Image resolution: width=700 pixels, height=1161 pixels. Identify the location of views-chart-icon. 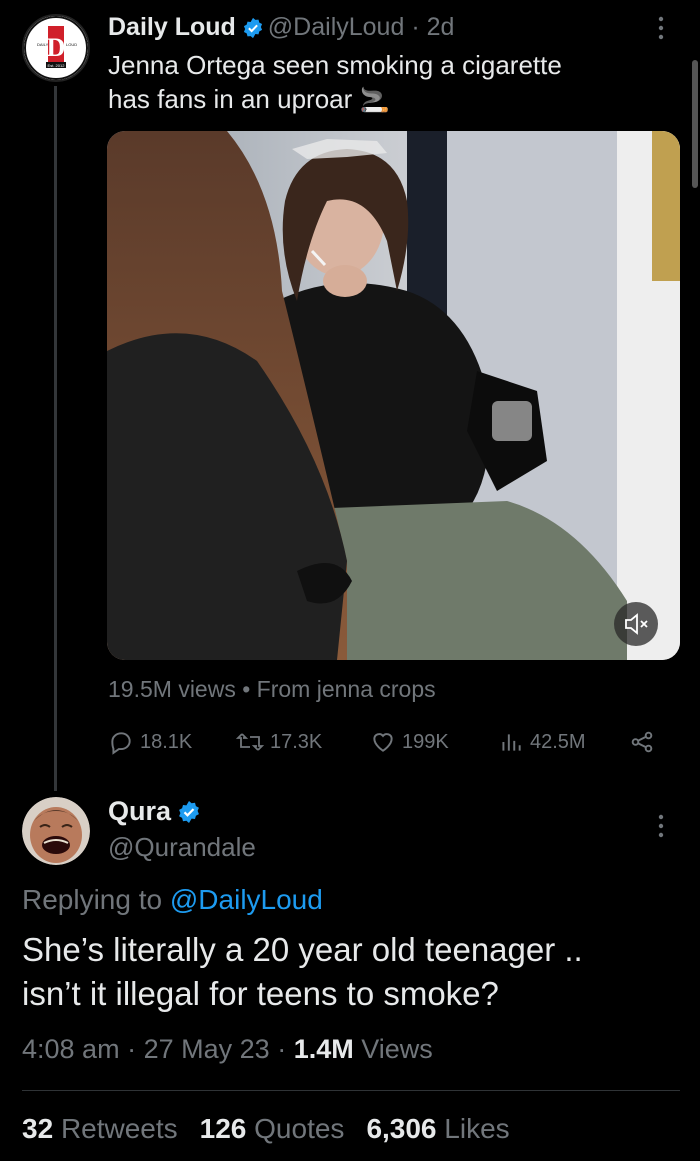
(511, 742).